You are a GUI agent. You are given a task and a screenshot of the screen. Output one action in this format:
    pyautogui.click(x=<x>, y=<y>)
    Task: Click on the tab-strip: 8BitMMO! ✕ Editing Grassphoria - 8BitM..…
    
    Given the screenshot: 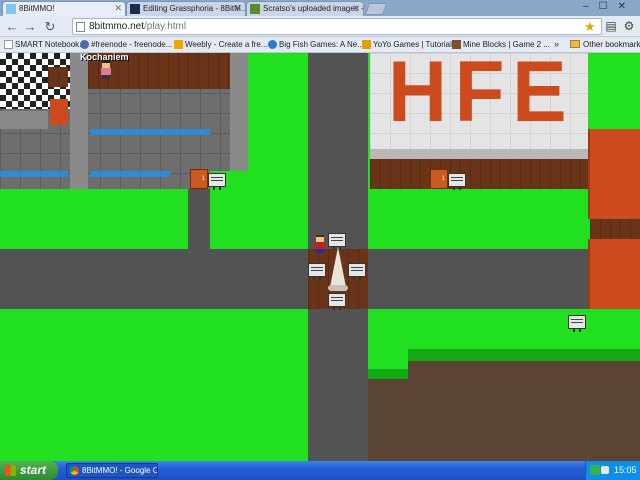 What is the action you would take?
    pyautogui.click(x=320, y=8)
    